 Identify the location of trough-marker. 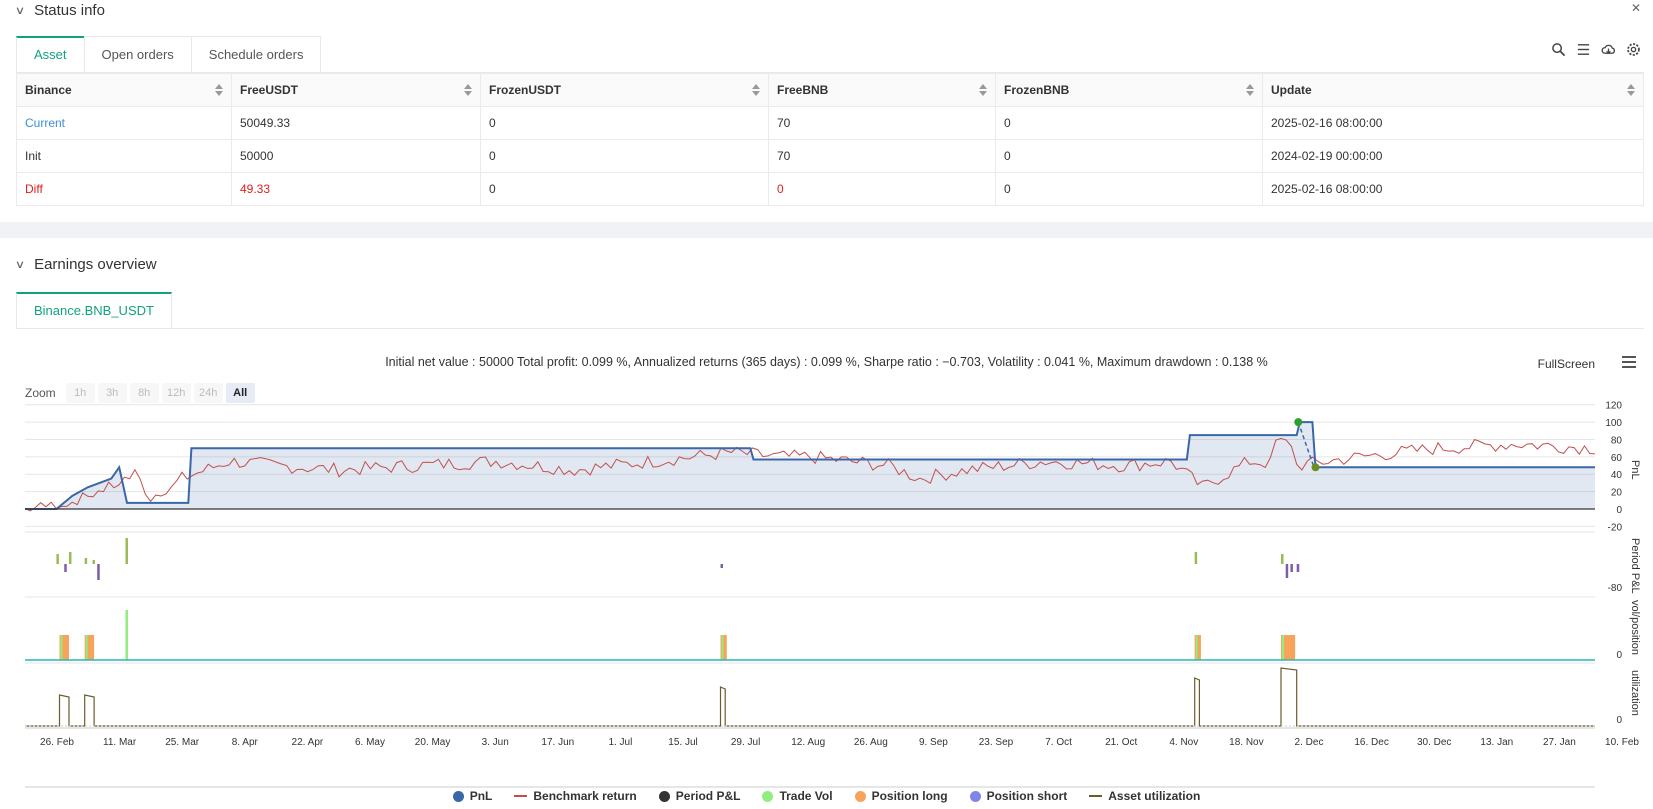
(1315, 467).